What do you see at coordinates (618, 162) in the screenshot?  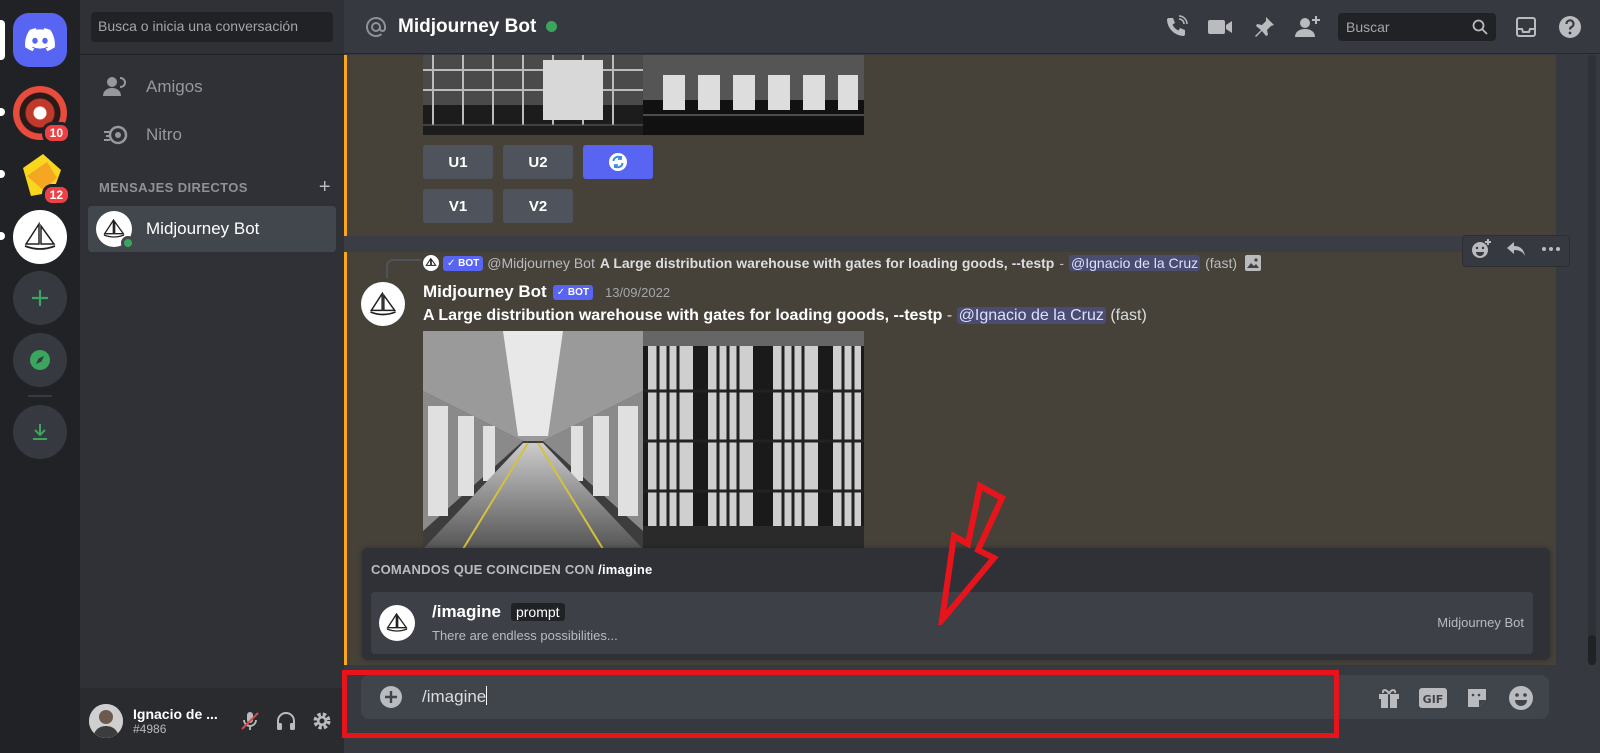 I see `reroll-button` at bounding box center [618, 162].